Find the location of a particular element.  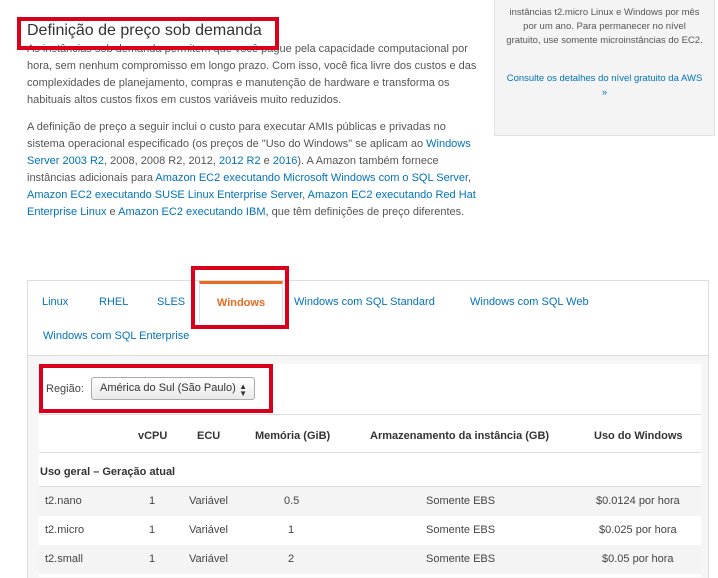

text-segment: , is located at coordinates (470, 178).